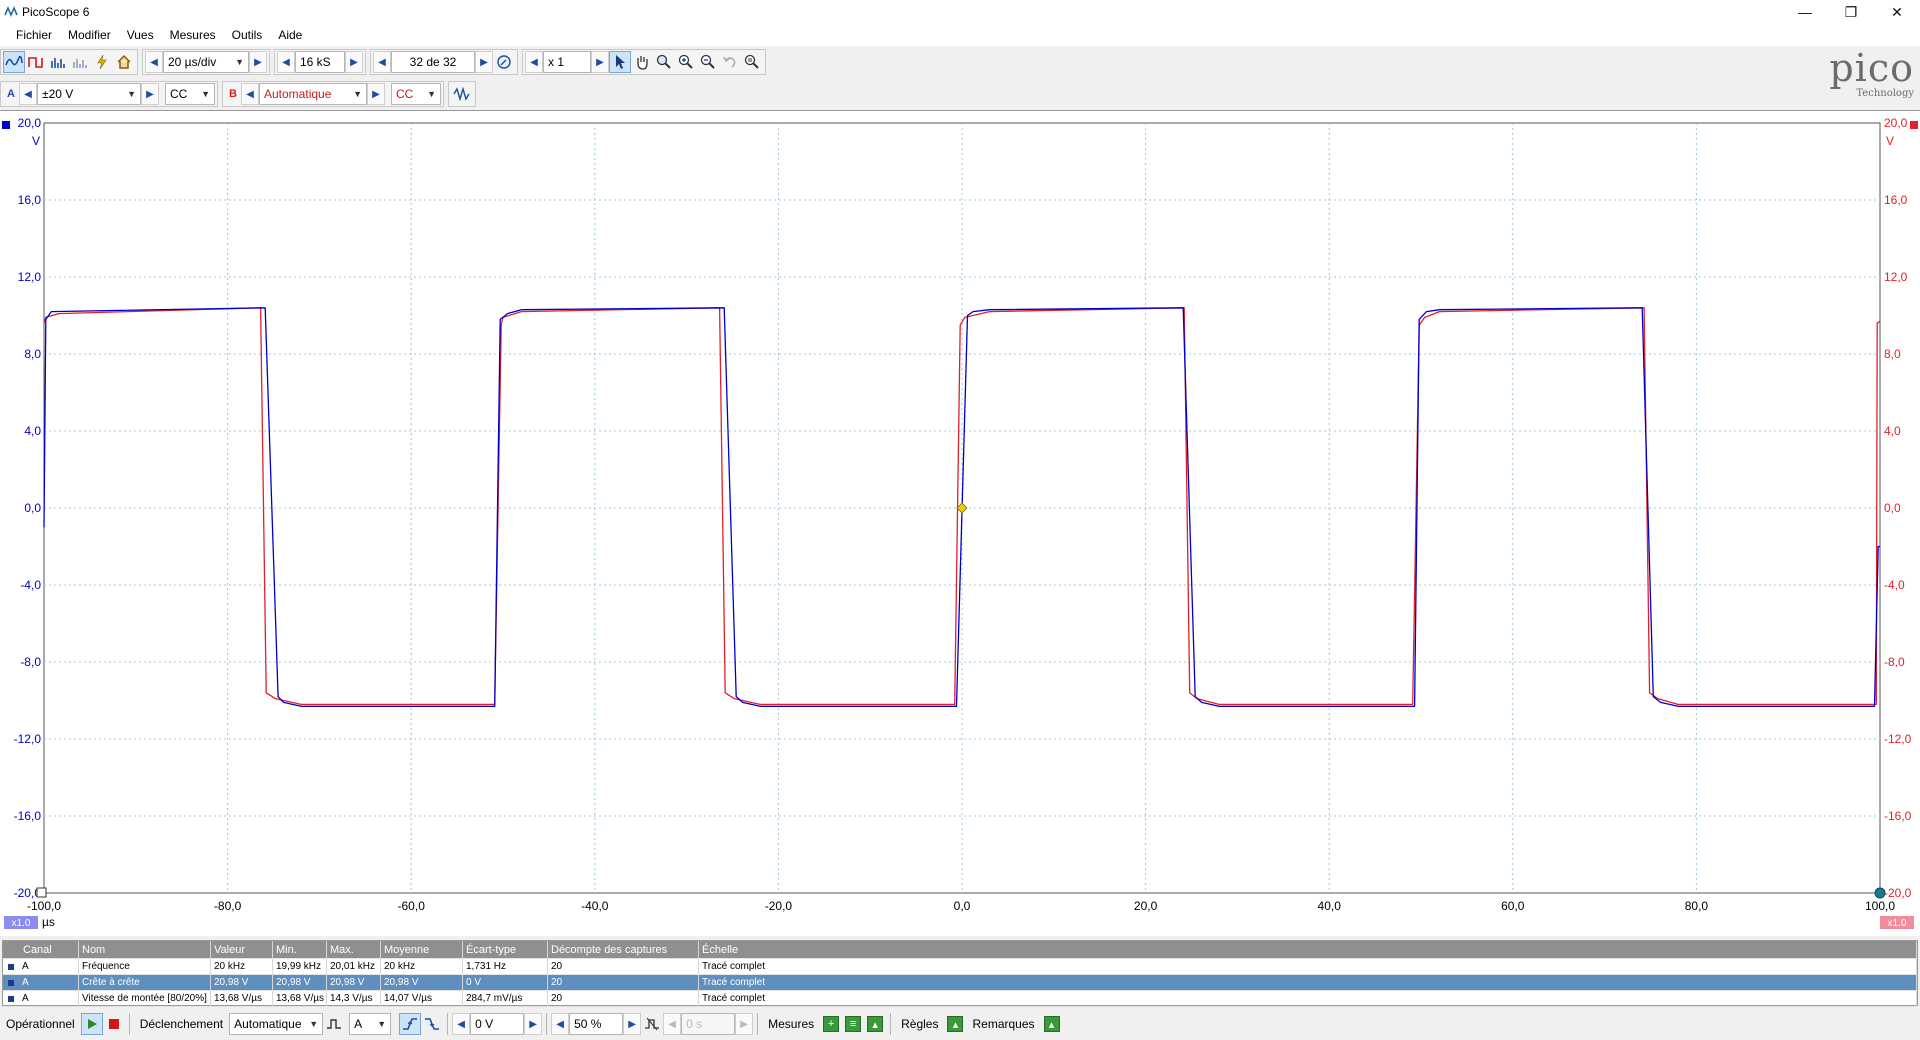 This screenshot has width=1920, height=1040. Describe the element at coordinates (533, 1024) in the screenshot. I see `threshold-next-button: ▶` at that location.